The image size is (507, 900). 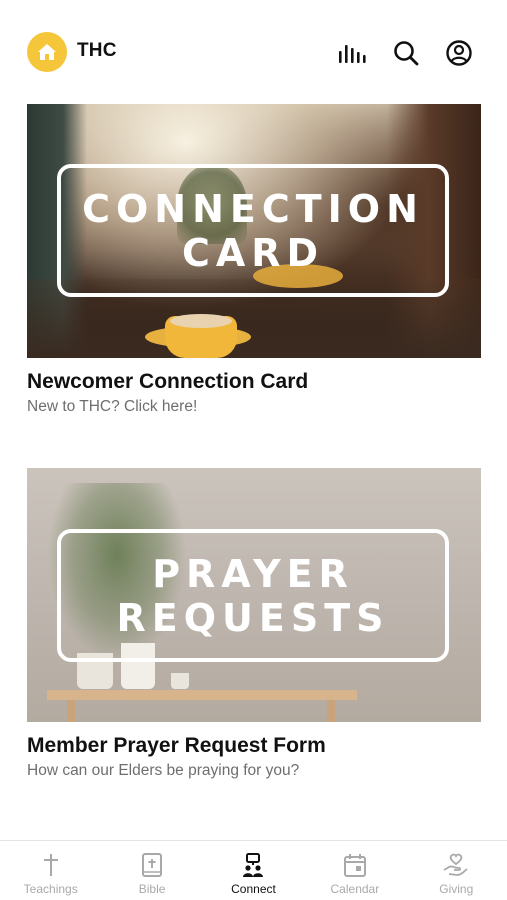 What do you see at coordinates (50, 889) in the screenshot?
I see `tab-label: Teachings` at bounding box center [50, 889].